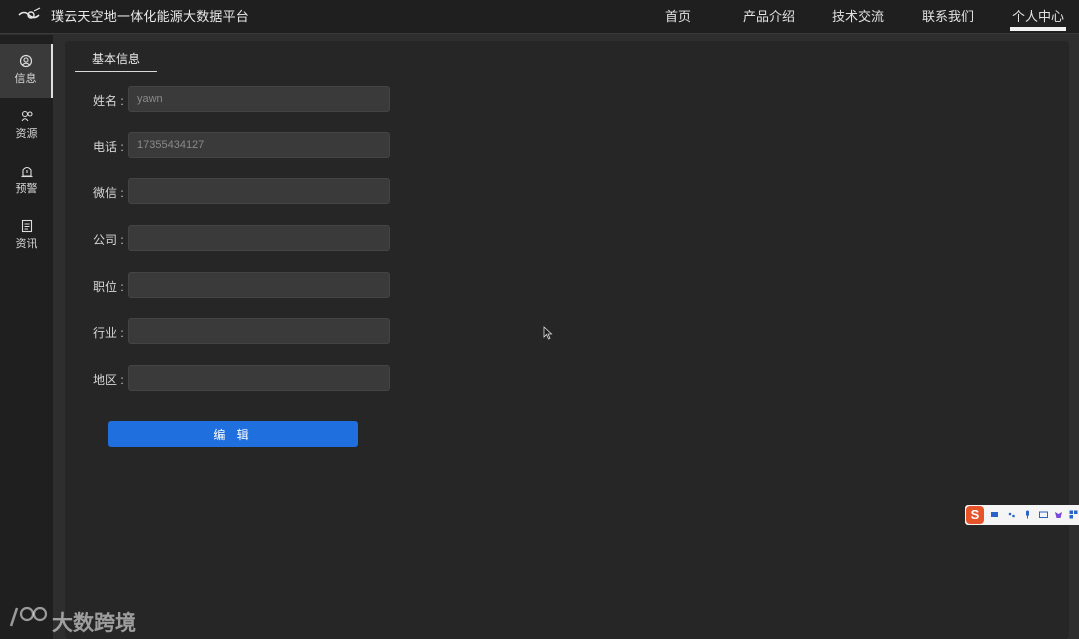 The image size is (1079, 639). I want to click on alert-icon, so click(26, 172).